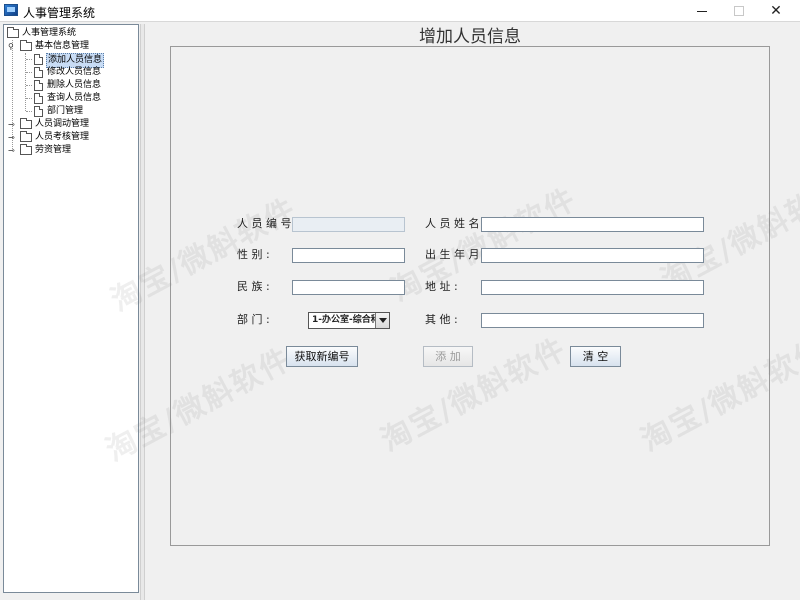  What do you see at coordinates (400, 11) in the screenshot?
I see `title-bar: 人事管理系统 ✕` at bounding box center [400, 11].